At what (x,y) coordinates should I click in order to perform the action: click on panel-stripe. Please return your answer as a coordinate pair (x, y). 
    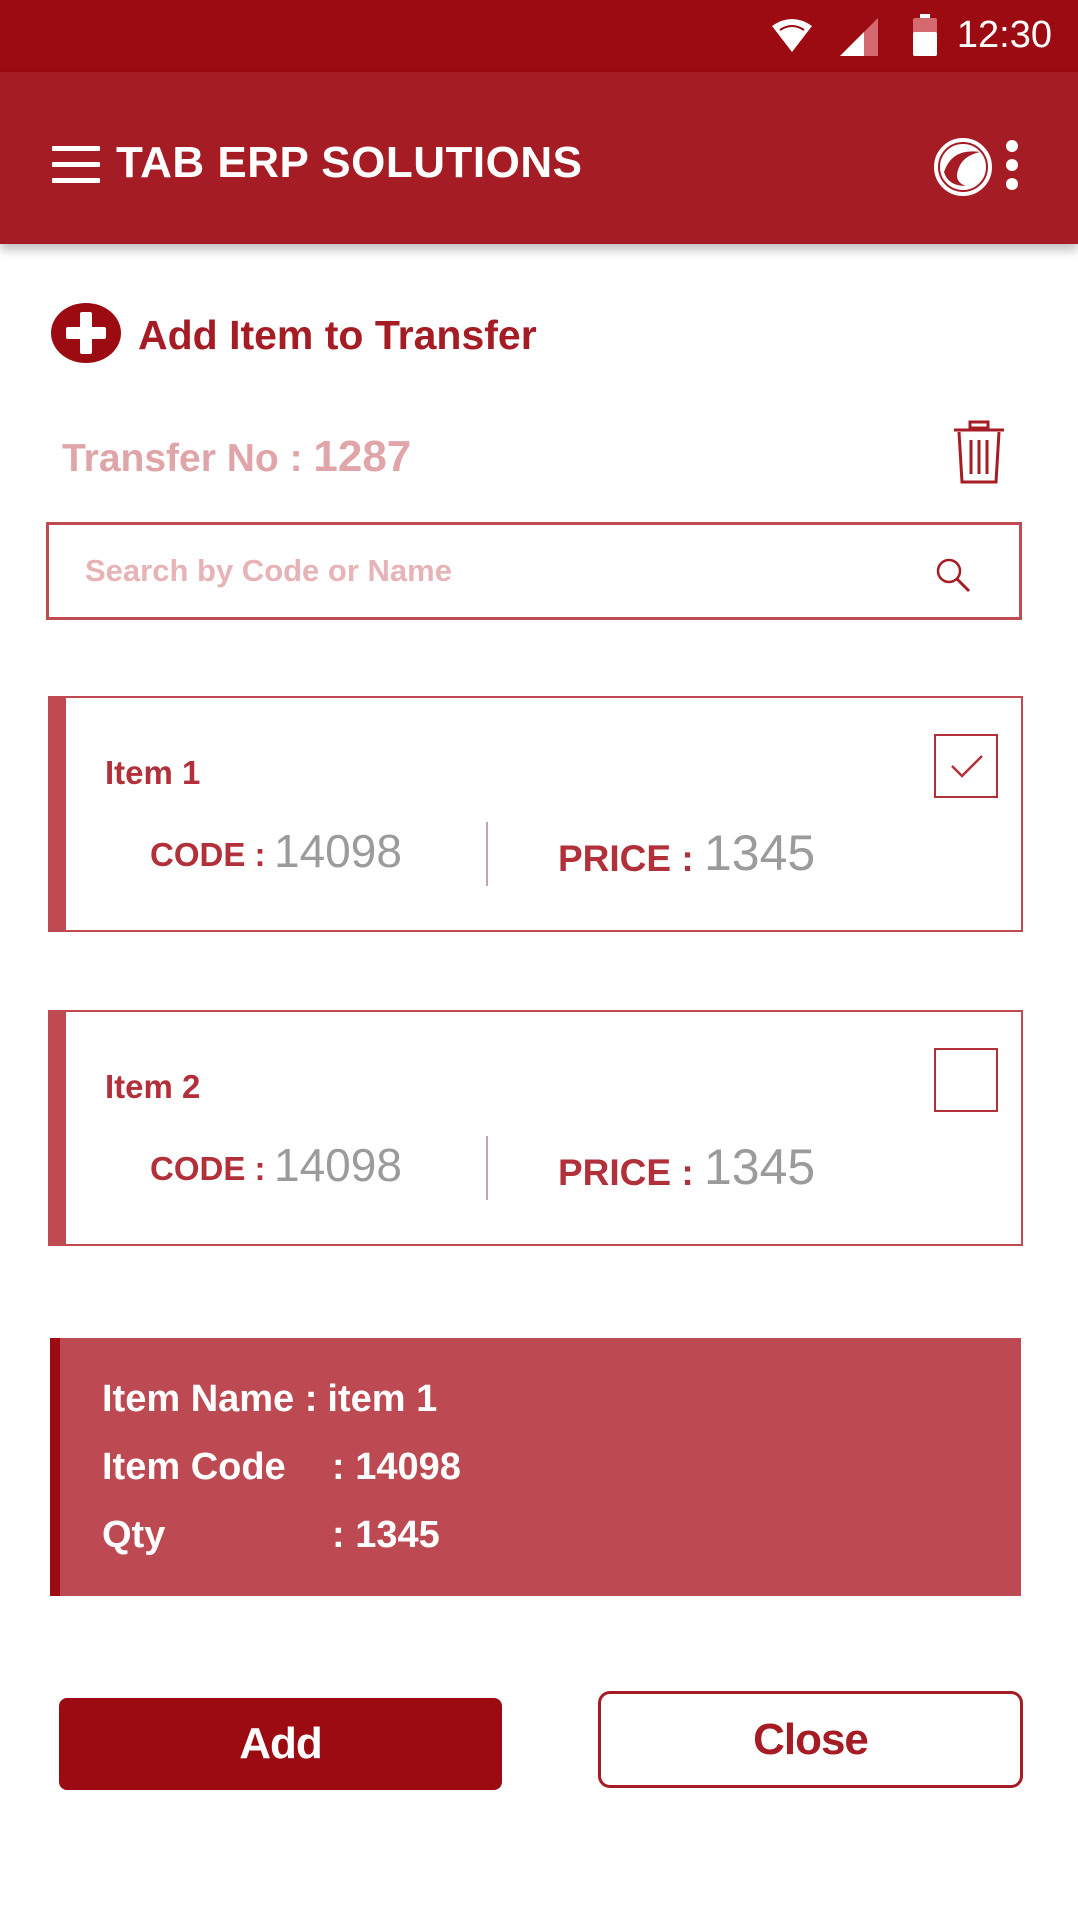
    Looking at the image, I should click on (55, 1467).